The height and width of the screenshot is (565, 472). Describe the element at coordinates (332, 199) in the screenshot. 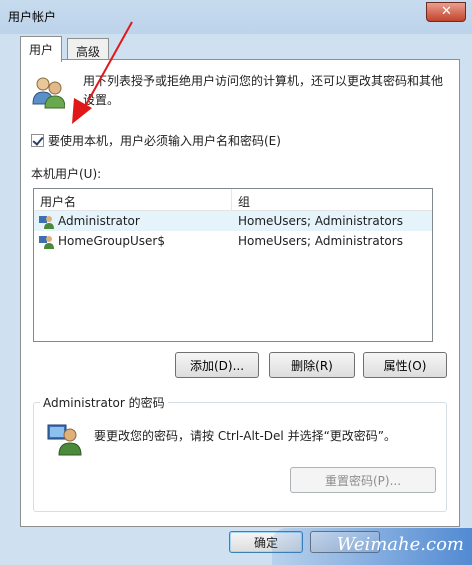

I see `column-header-group: 组` at that location.